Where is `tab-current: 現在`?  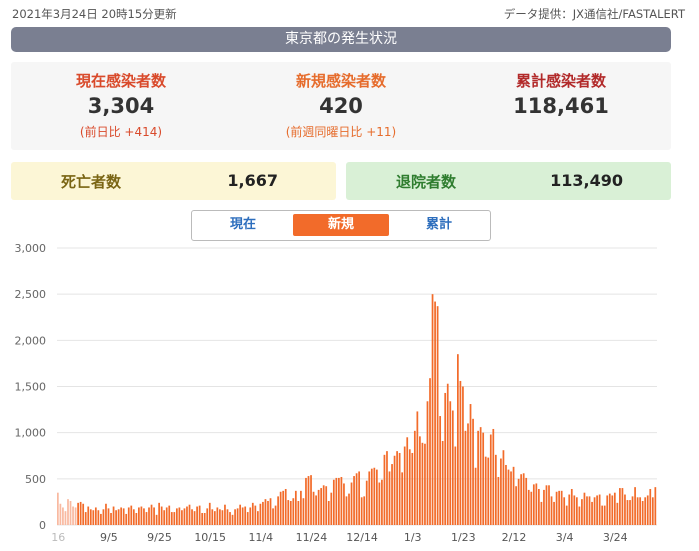
tab-current: 現在 is located at coordinates (243, 225).